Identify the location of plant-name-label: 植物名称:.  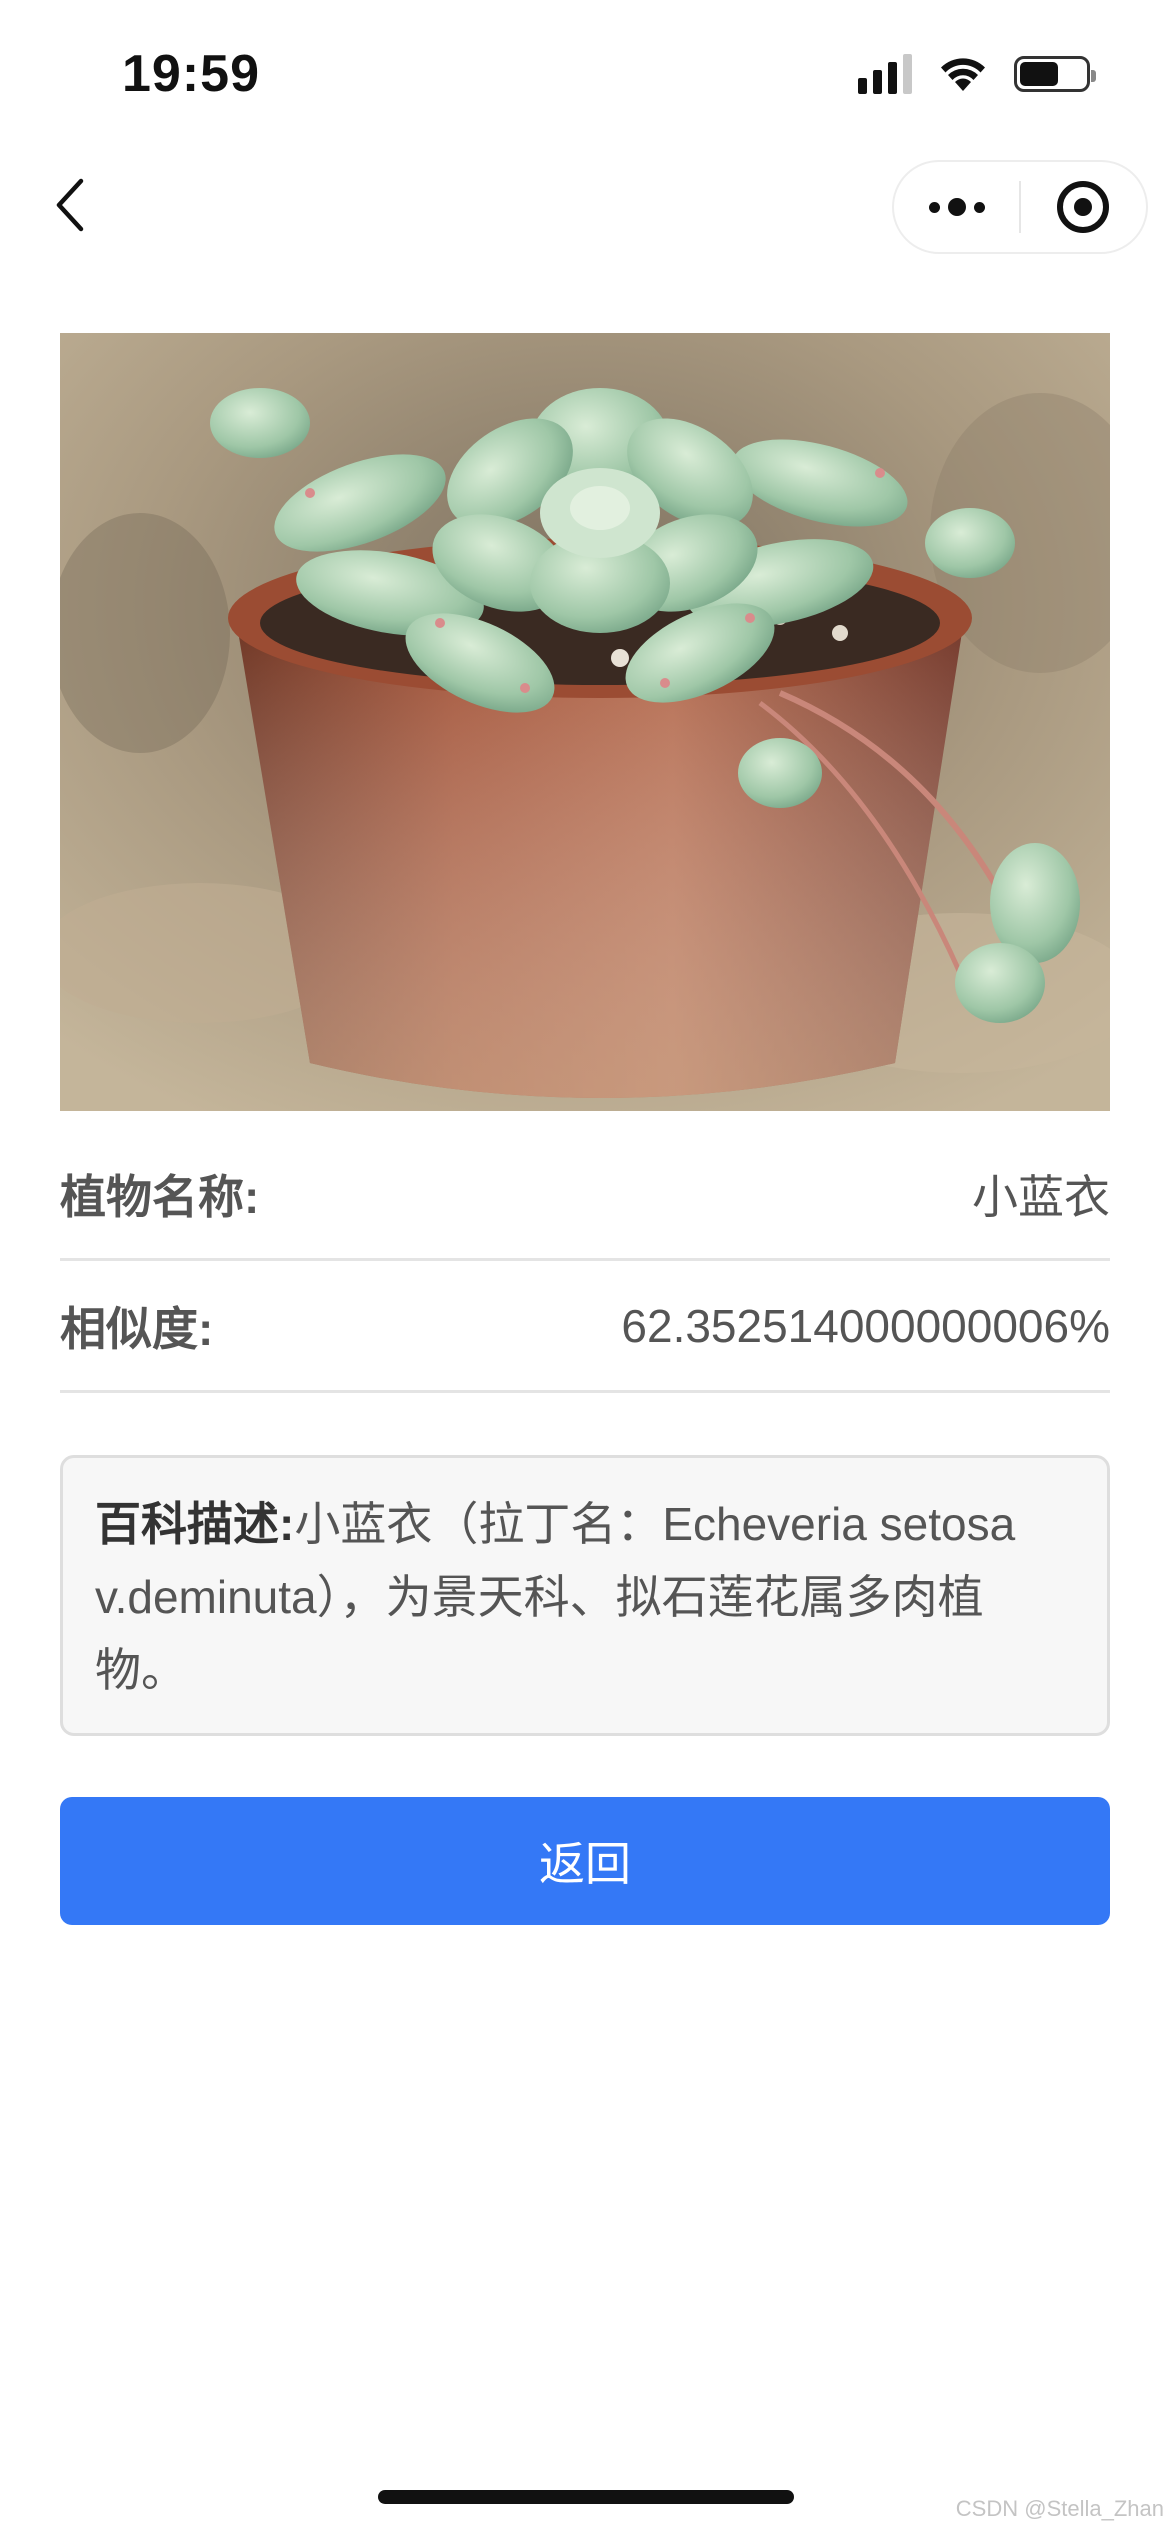
(160, 1196).